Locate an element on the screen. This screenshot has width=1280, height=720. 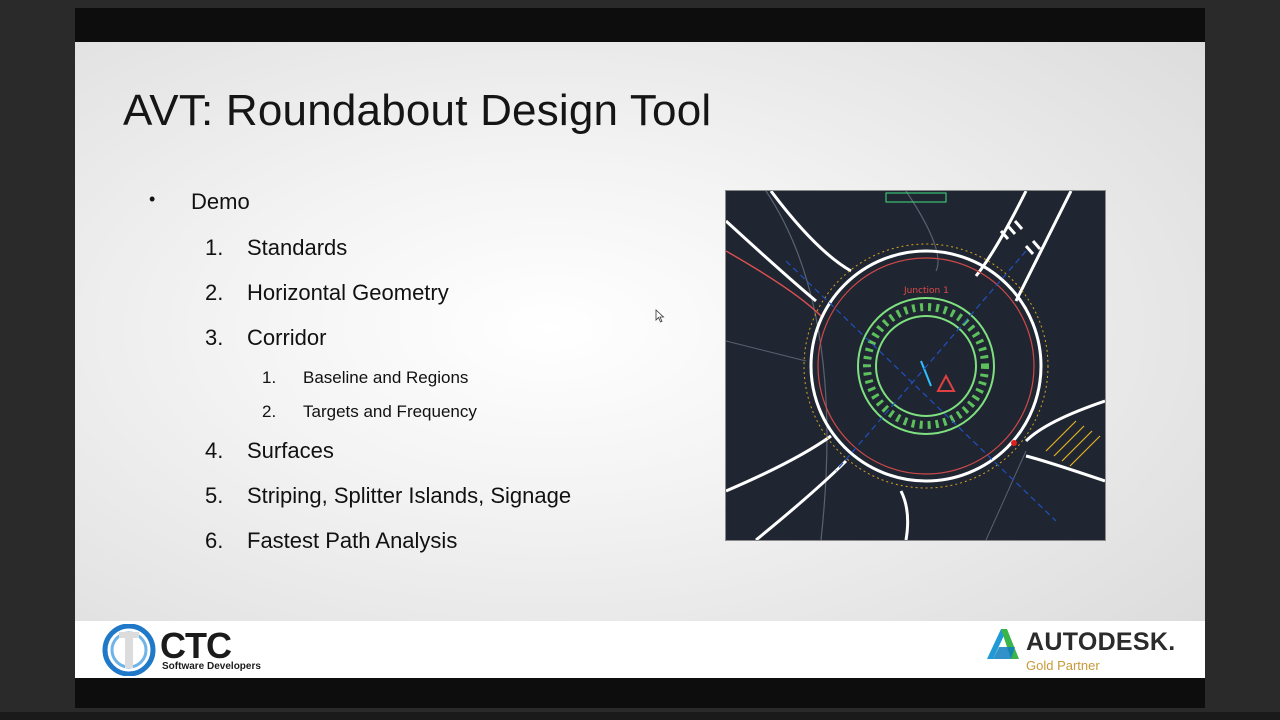
list-number: 3. is located at coordinates (214, 337).